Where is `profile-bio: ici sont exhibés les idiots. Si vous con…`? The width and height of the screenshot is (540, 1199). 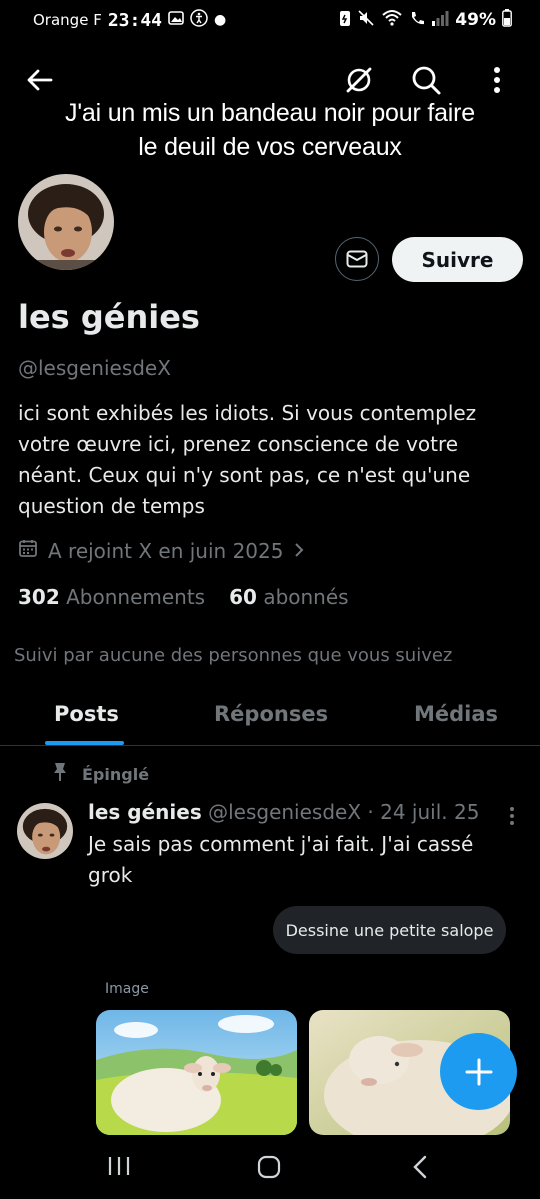 profile-bio: ici sont exhibés les idiots. Si vous con… is located at coordinates (247, 459).